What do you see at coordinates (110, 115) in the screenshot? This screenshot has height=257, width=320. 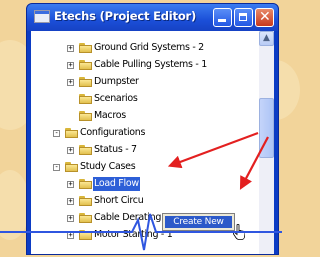 I see `tree-item-label: Macros` at bounding box center [110, 115].